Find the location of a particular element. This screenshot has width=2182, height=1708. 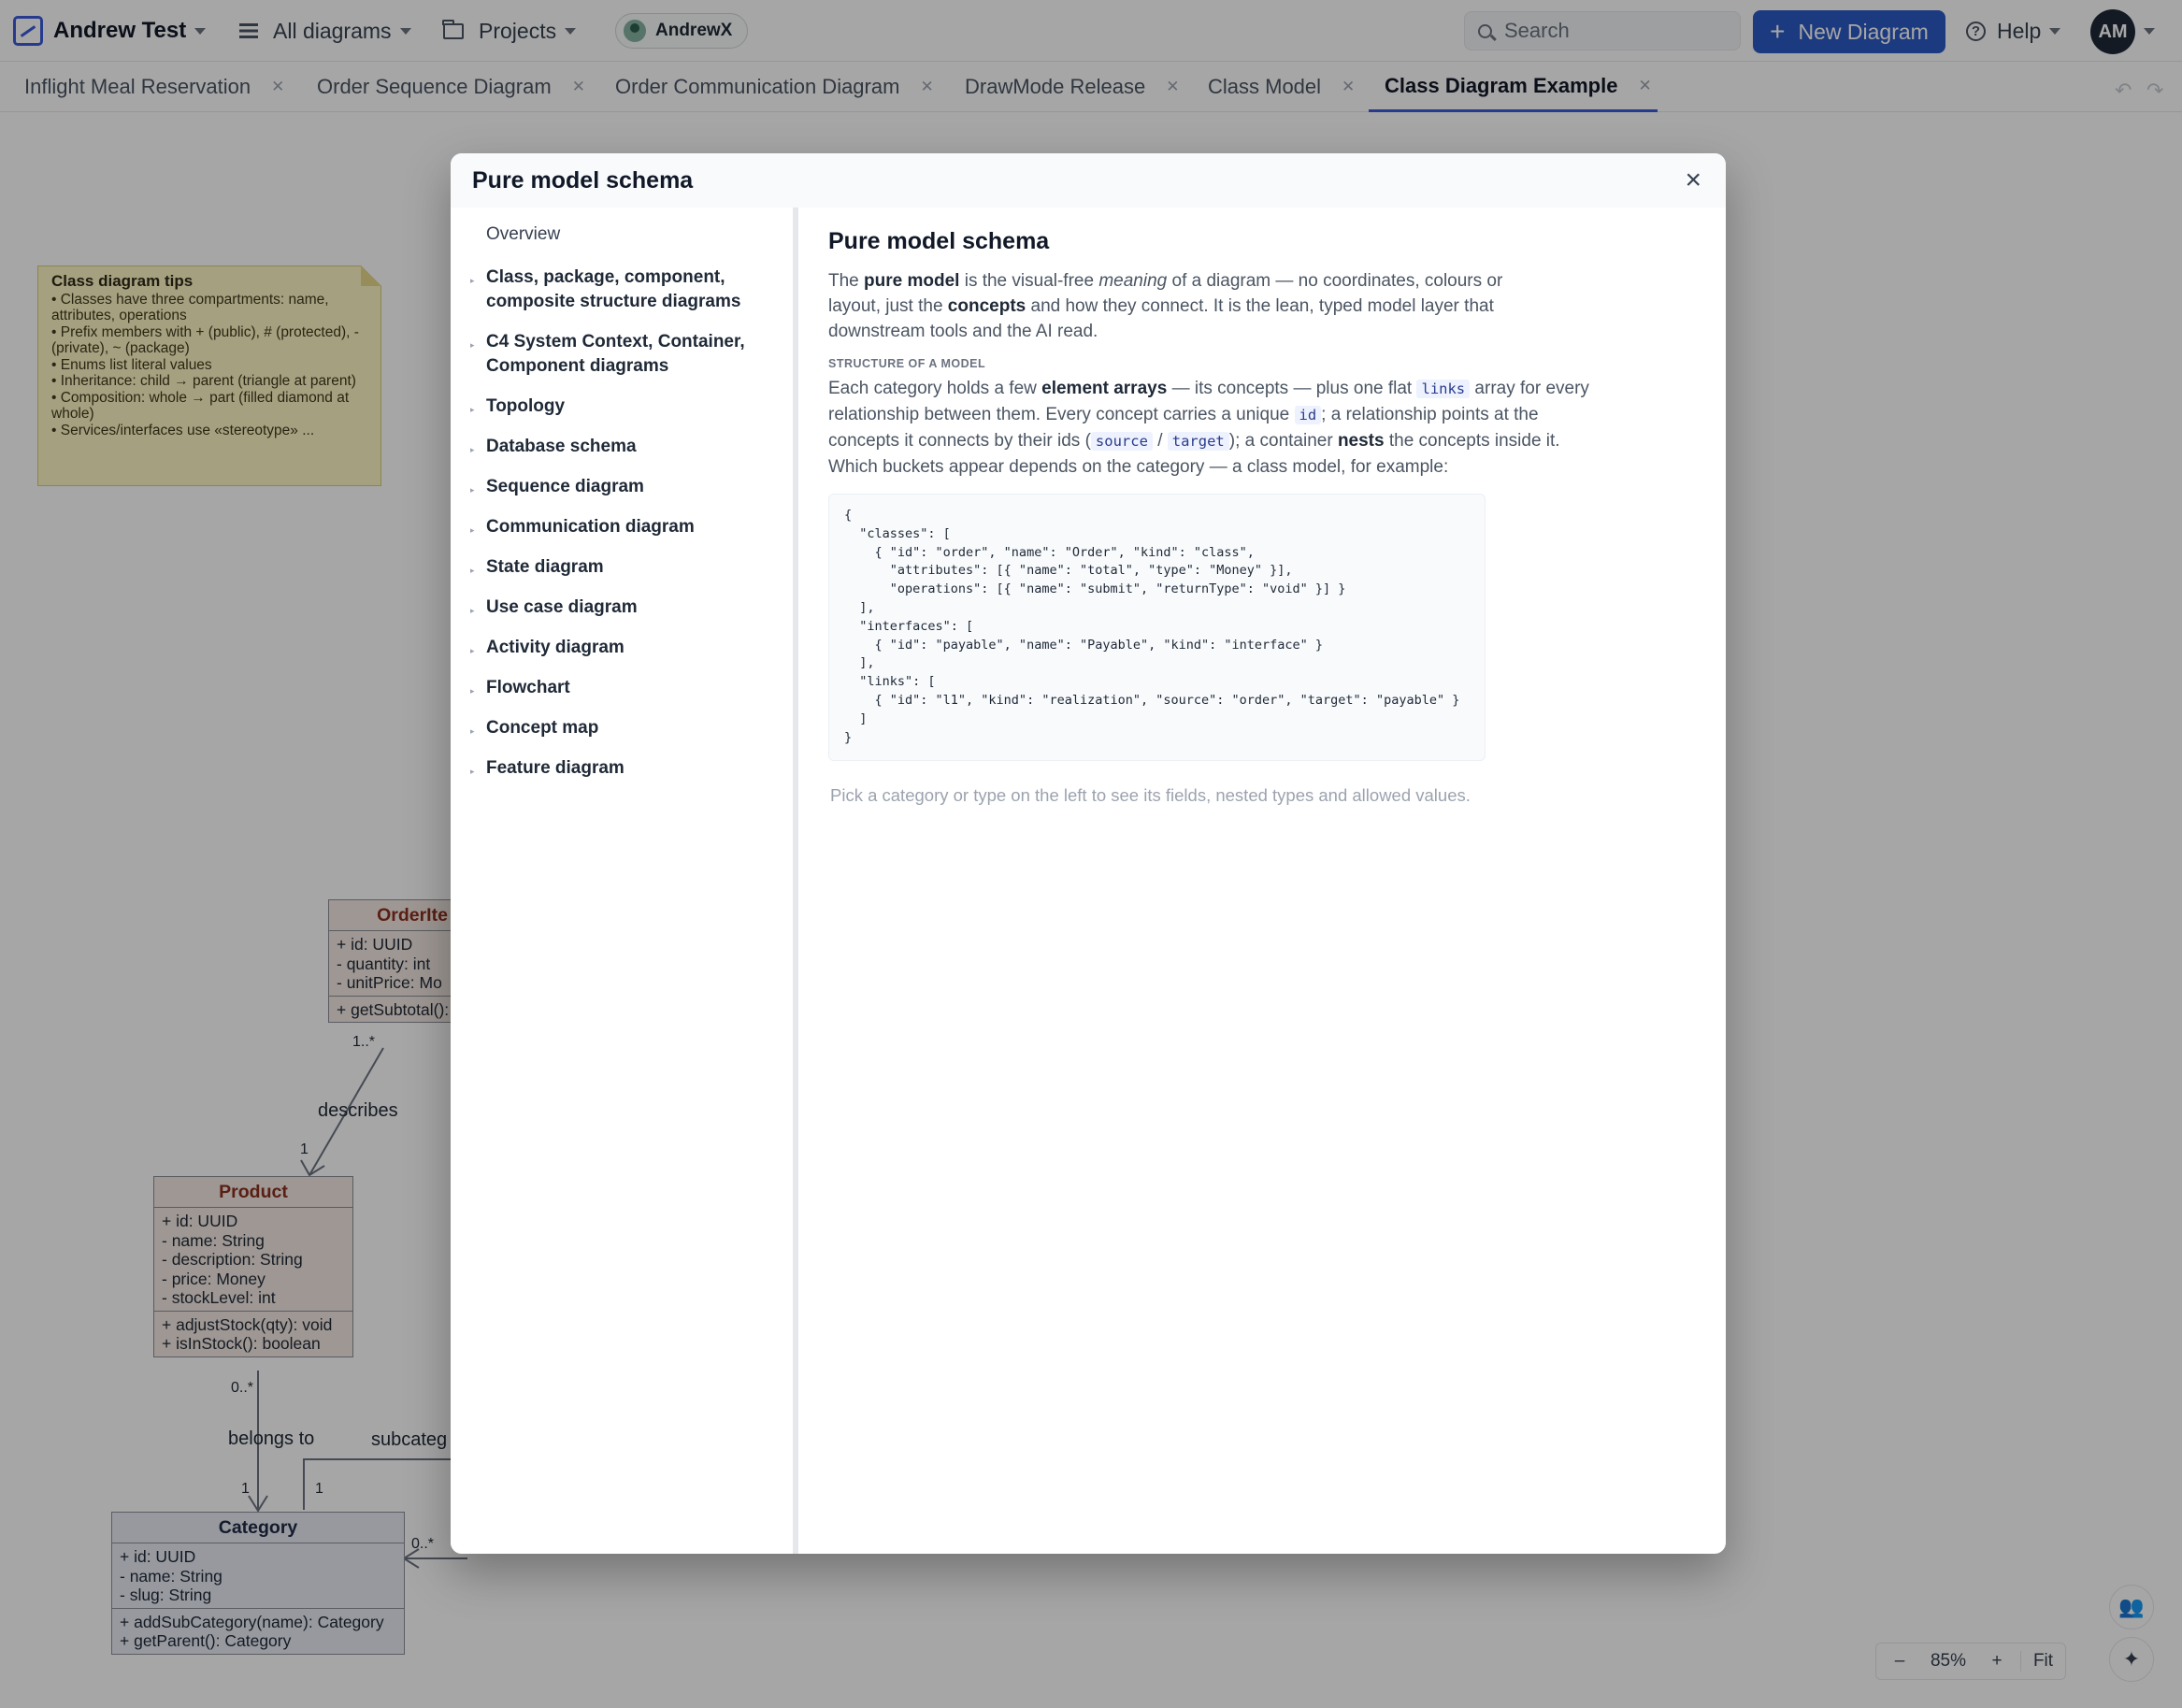

sidebar-item-database-schema: ▸ Database schema is located at coordinates (622, 447).